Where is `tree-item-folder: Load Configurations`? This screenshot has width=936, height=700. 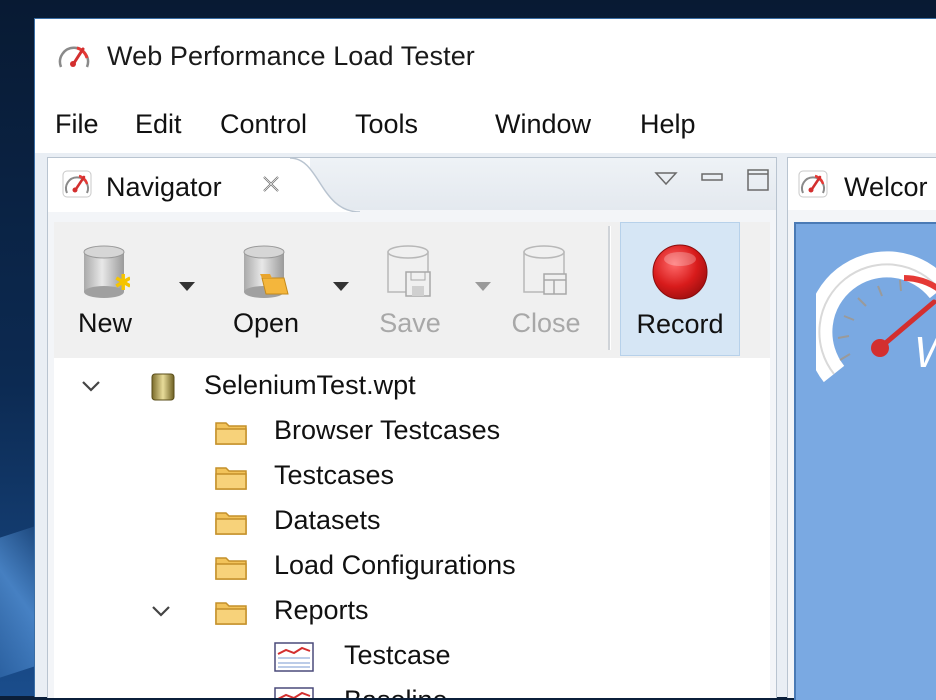 tree-item-folder: Load Configurations is located at coordinates (412, 566).